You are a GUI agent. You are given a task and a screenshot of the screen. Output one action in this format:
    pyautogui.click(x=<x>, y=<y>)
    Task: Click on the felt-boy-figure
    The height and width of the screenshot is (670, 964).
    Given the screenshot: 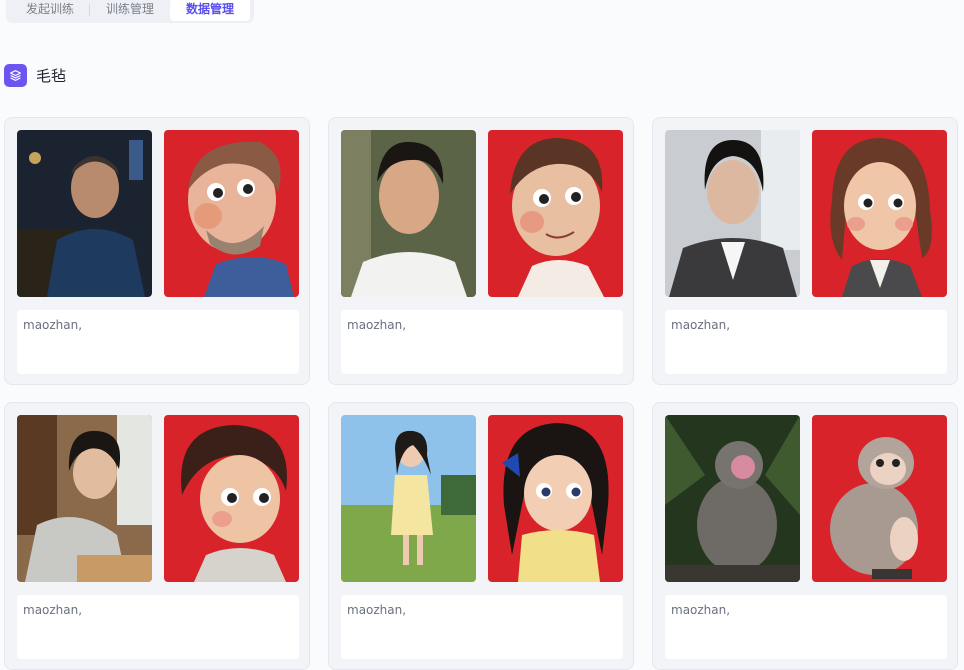 What is the action you would take?
    pyautogui.click(x=555, y=213)
    